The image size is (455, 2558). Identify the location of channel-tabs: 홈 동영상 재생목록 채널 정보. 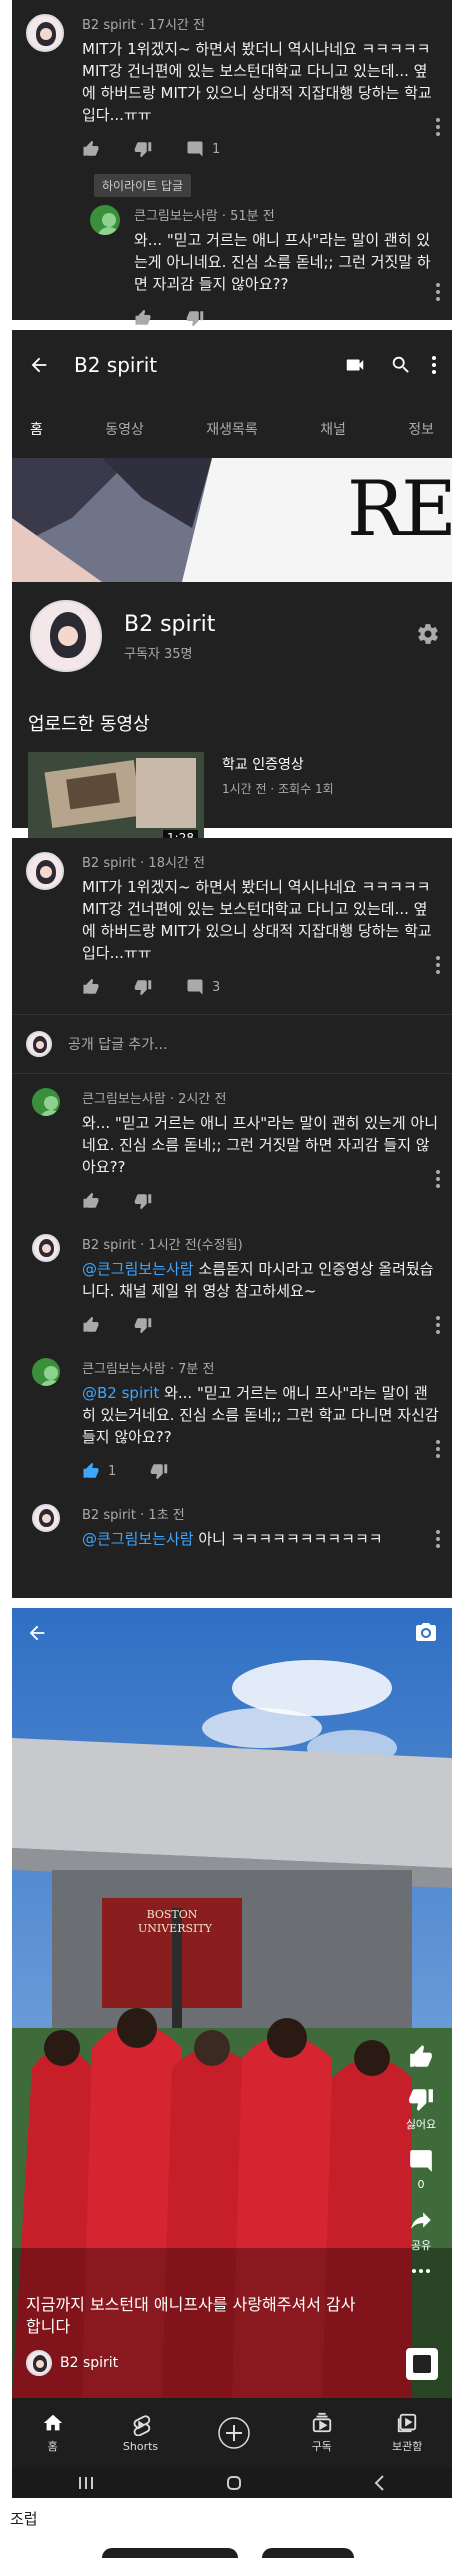
(232, 429).